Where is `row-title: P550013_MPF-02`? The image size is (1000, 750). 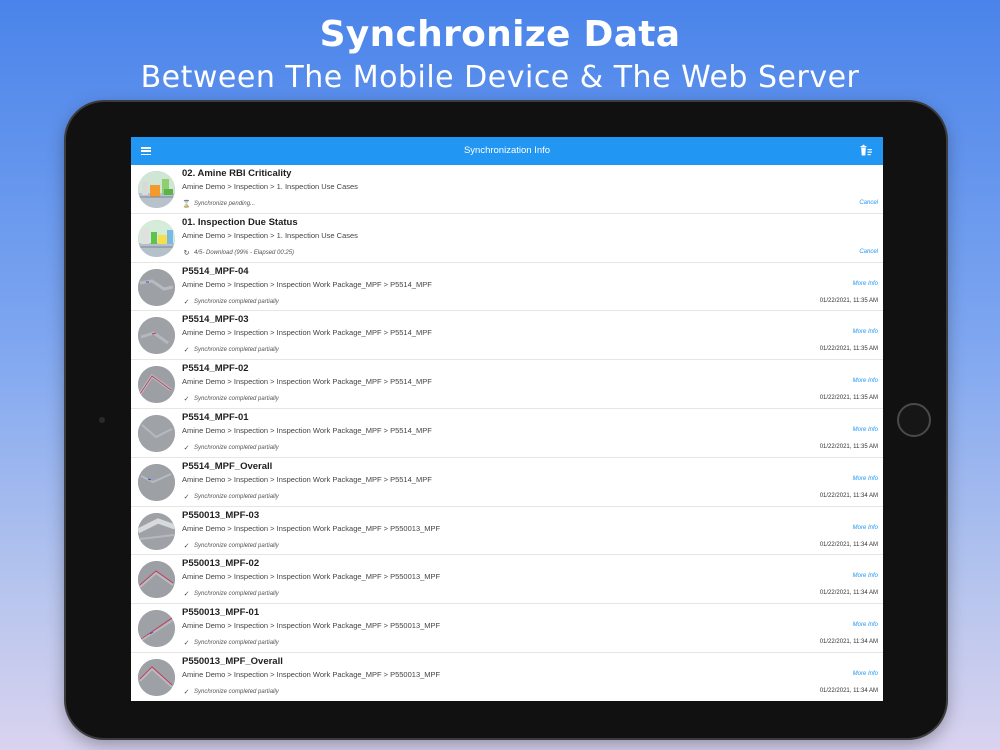
row-title: P550013_MPF-02 is located at coordinates (221, 564).